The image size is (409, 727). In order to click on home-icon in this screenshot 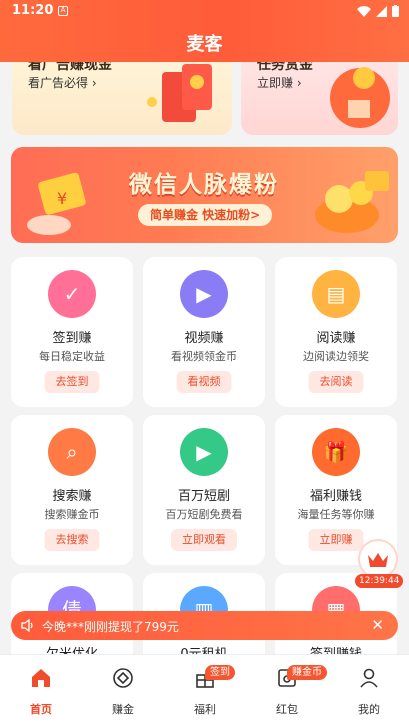, I will do `click(41, 678)`.